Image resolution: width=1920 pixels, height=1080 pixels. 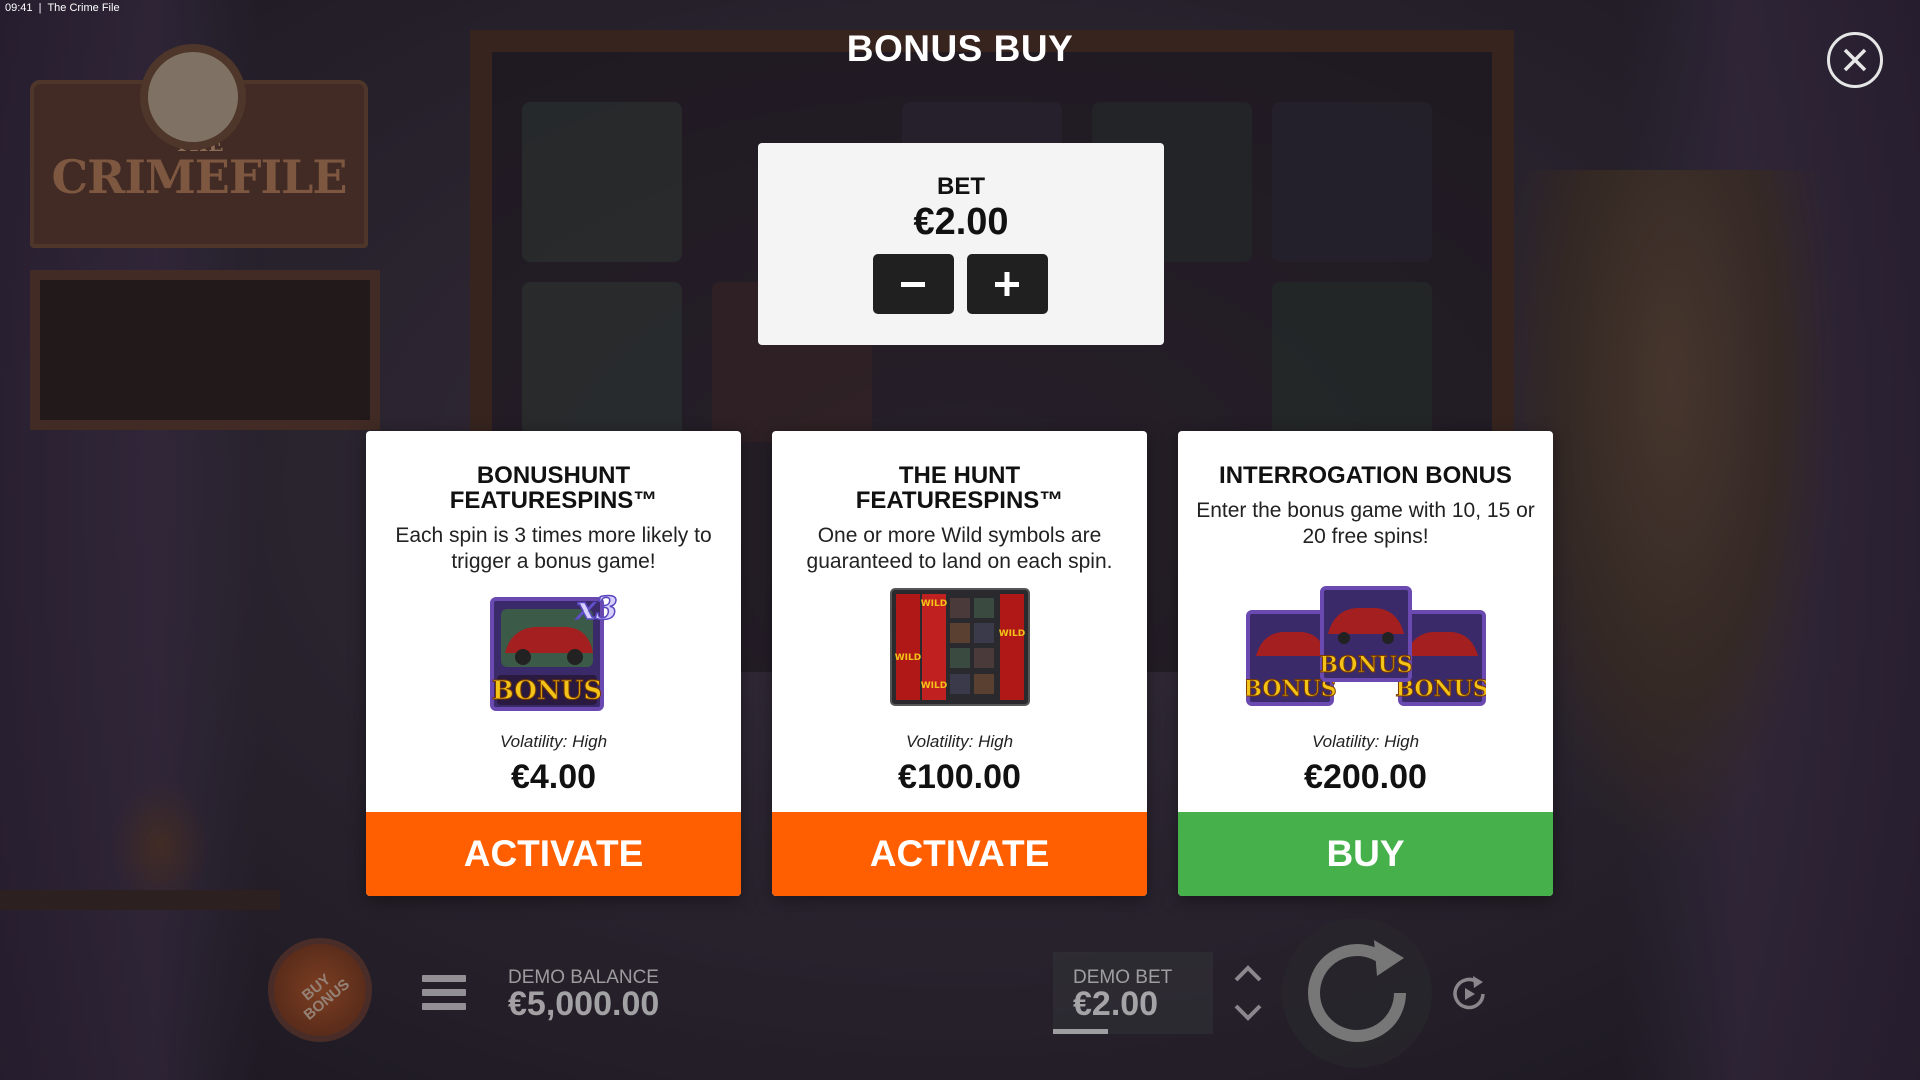 I want to click on minus-icon, so click(x=913, y=284).